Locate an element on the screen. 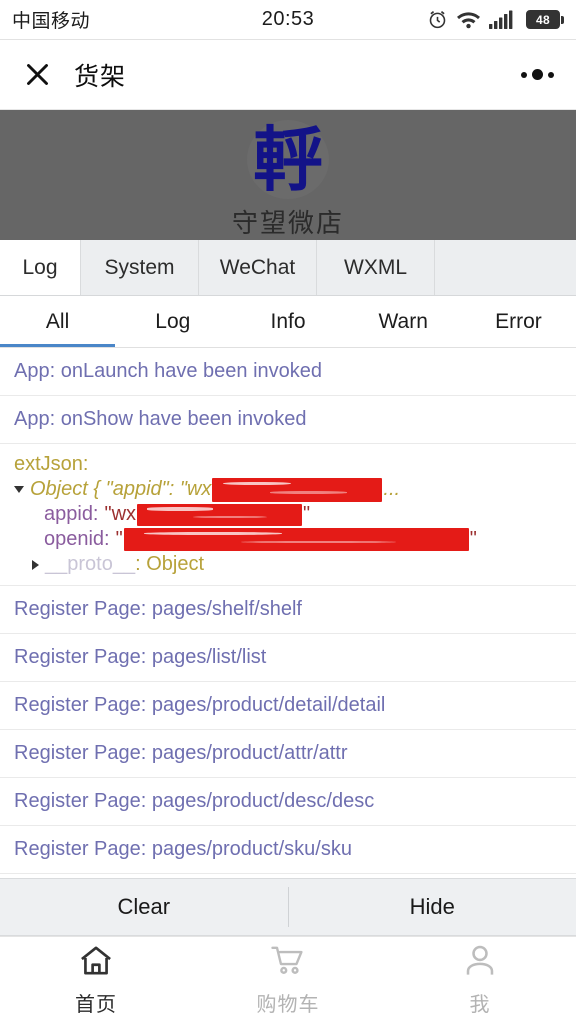 The width and height of the screenshot is (576, 1024). extjson-prop-openid: openid: " " is located at coordinates (288, 539).